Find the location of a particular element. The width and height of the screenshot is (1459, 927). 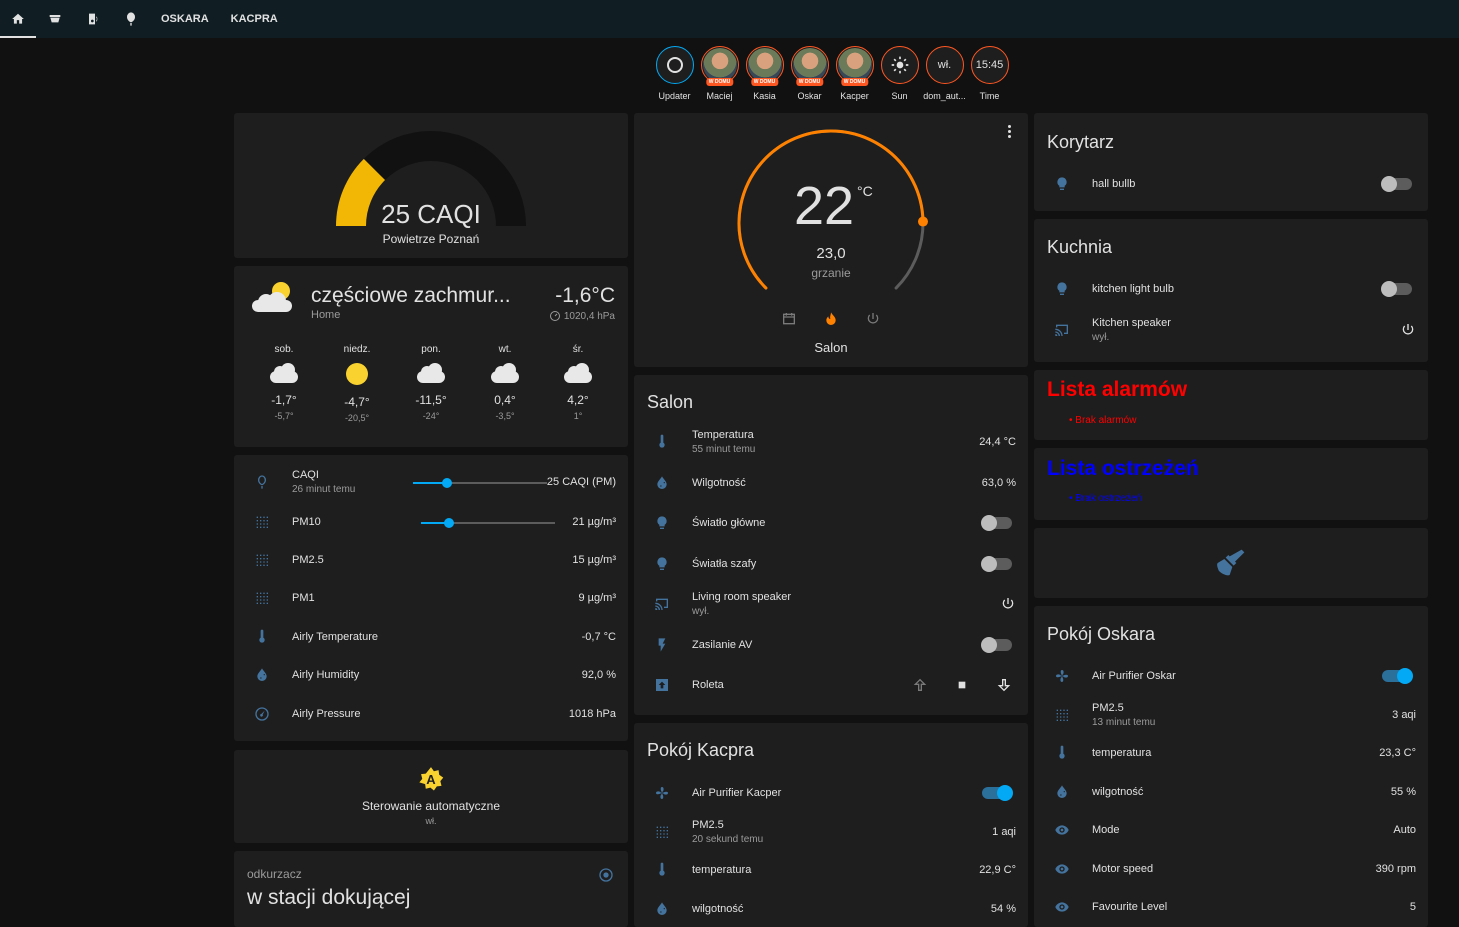

water-percent-icon is located at coordinates (662, 908).